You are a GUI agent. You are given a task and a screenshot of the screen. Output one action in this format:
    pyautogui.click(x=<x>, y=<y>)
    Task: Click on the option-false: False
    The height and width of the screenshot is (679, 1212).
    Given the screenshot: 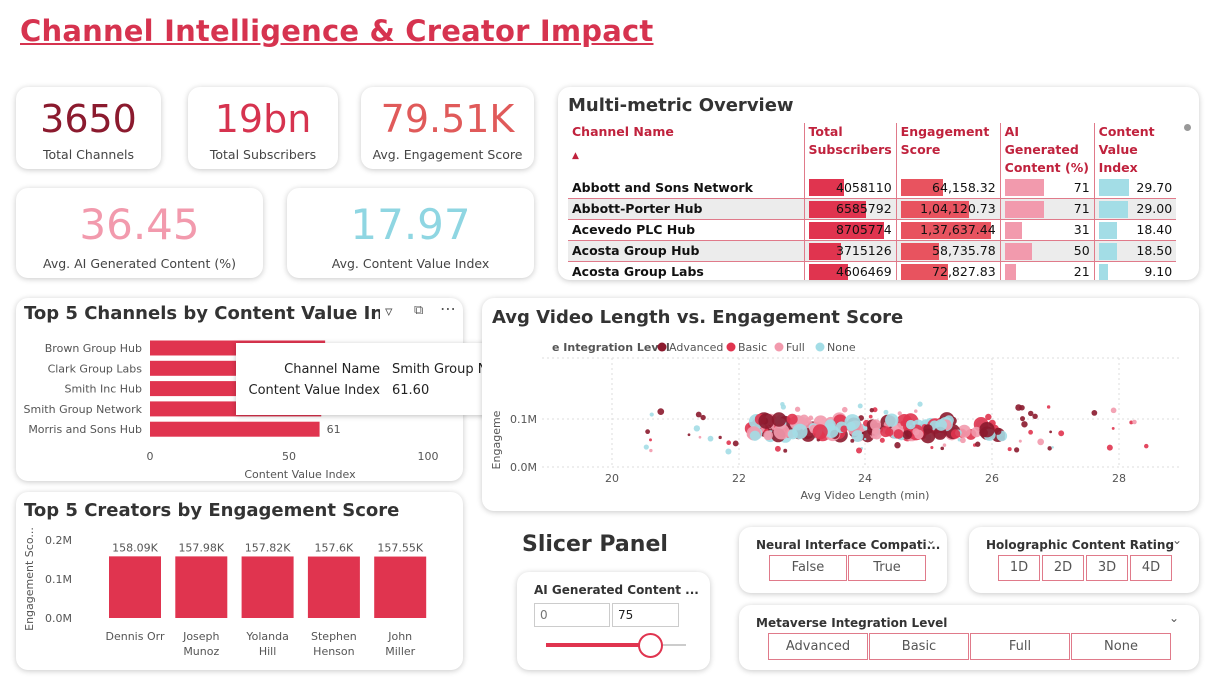 What is the action you would take?
    pyautogui.click(x=808, y=568)
    